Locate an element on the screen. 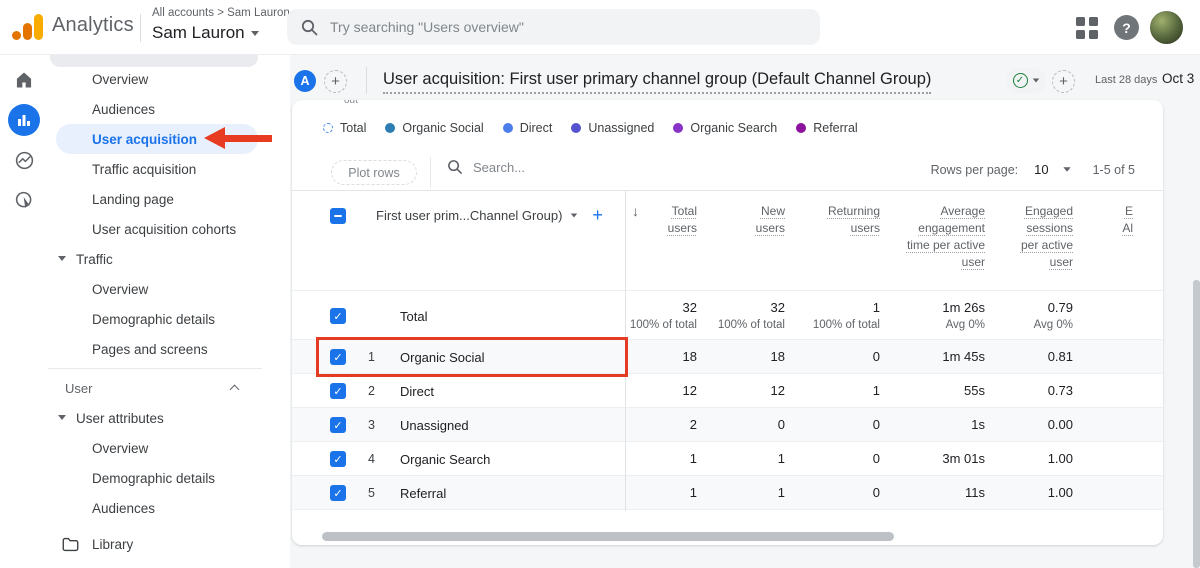 This screenshot has height=568, width=1200. breadcrumb: All accounts > Sam Lauron is located at coordinates (221, 13).